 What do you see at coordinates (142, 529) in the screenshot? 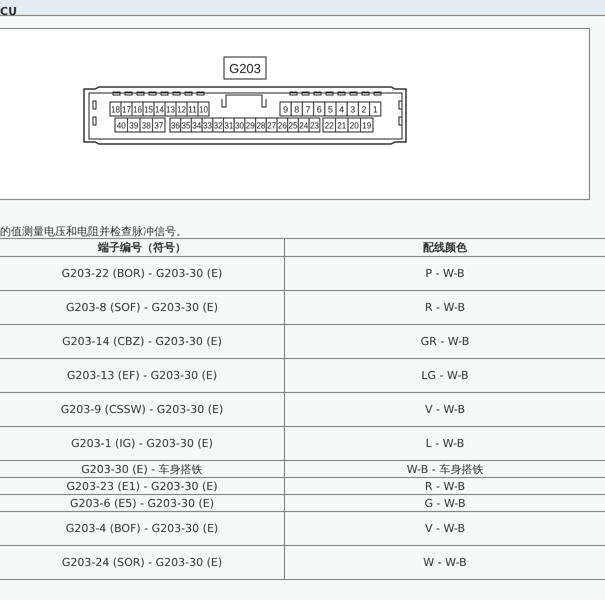
I see `terminal-cell: G203-4 (BOF) - G203-30 (E)` at bounding box center [142, 529].